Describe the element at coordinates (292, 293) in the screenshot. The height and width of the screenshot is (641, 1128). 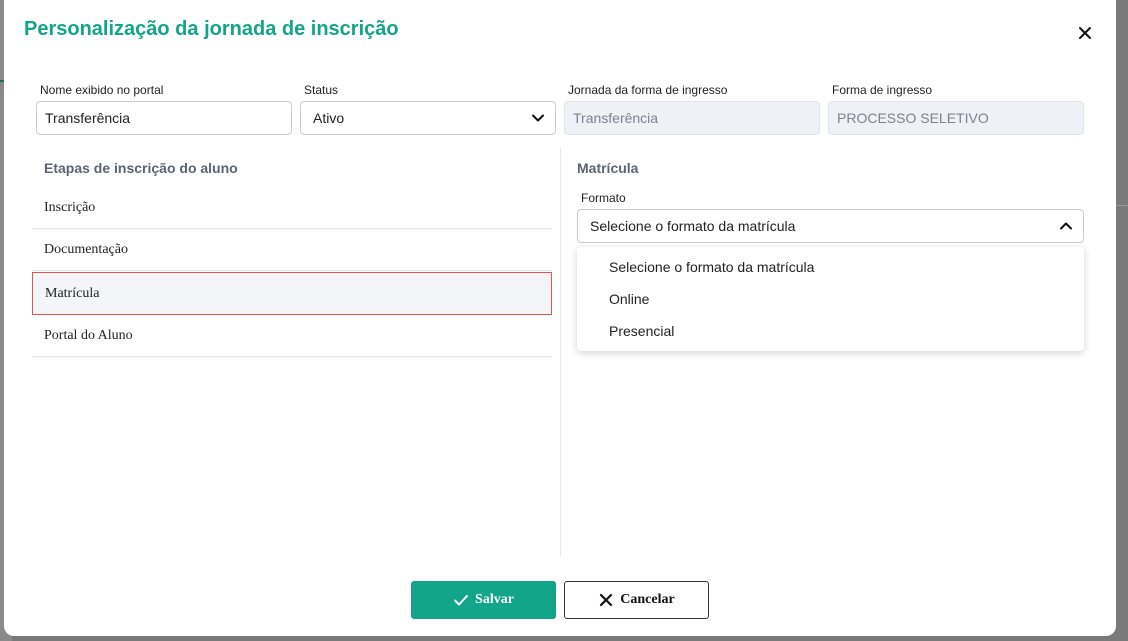
I see `stage-item-matricula: Matrícula` at that location.